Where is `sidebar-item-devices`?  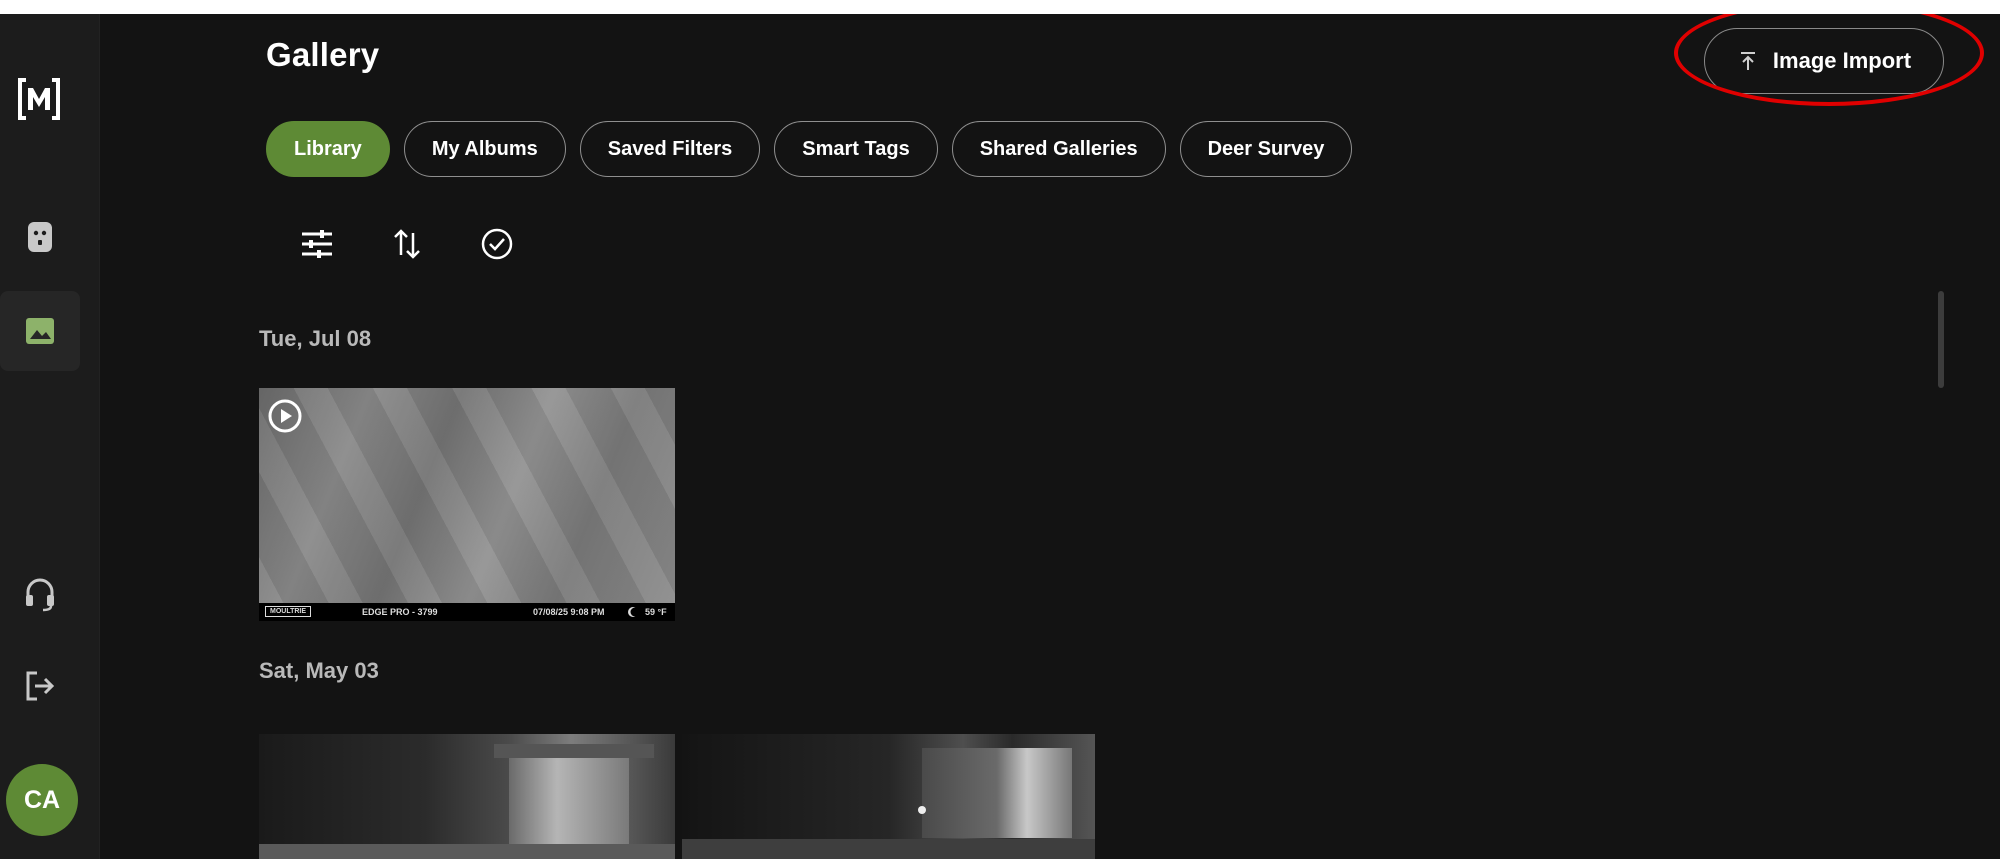
sidebar-item-devices is located at coordinates (40, 237).